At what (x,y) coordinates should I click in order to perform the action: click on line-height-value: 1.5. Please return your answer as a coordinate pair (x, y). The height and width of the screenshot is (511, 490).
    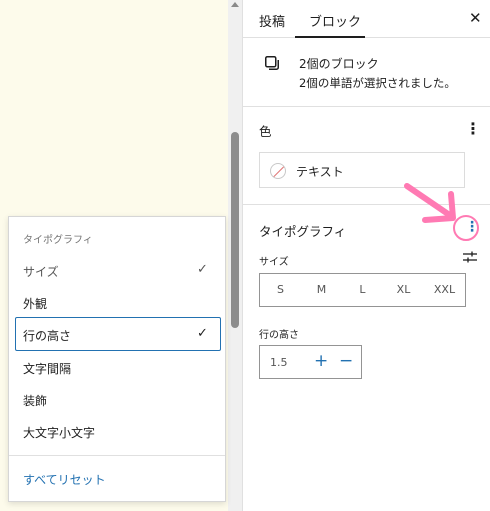
    Looking at the image, I should click on (279, 362).